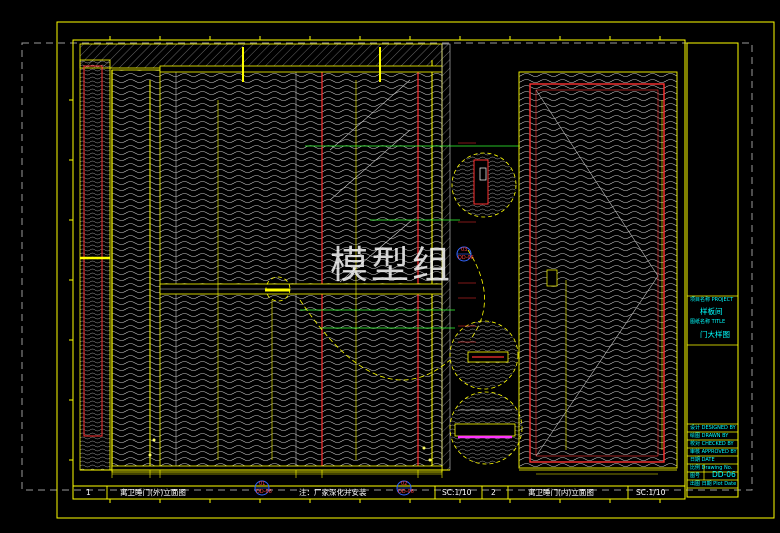 This screenshot has height=533, width=780. What do you see at coordinates (561, 492) in the screenshot?
I see `view2-title: 寓卫睡门(内)立面图` at bounding box center [561, 492].